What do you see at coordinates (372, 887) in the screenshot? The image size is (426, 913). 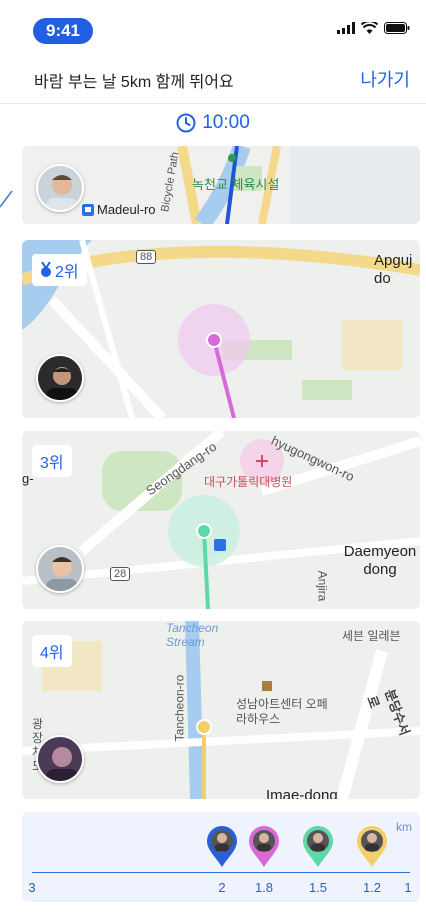 I see `tick-label: 1.2` at bounding box center [372, 887].